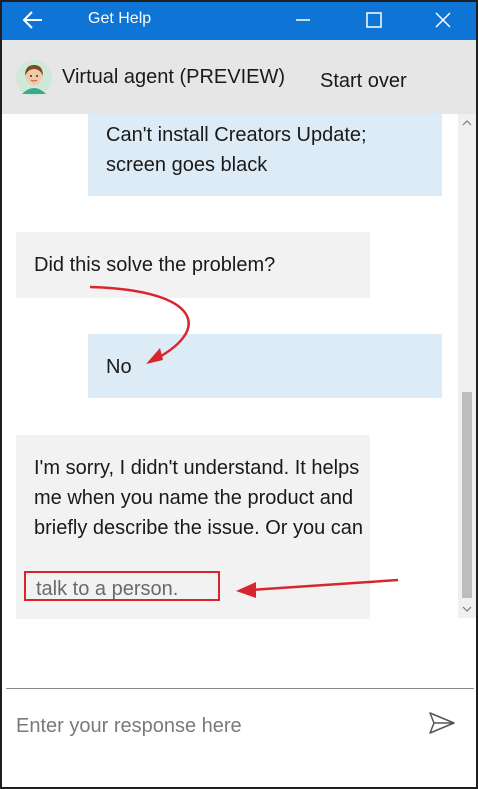 The width and height of the screenshot is (478, 789). I want to click on chat-scrollbar, so click(467, 366).